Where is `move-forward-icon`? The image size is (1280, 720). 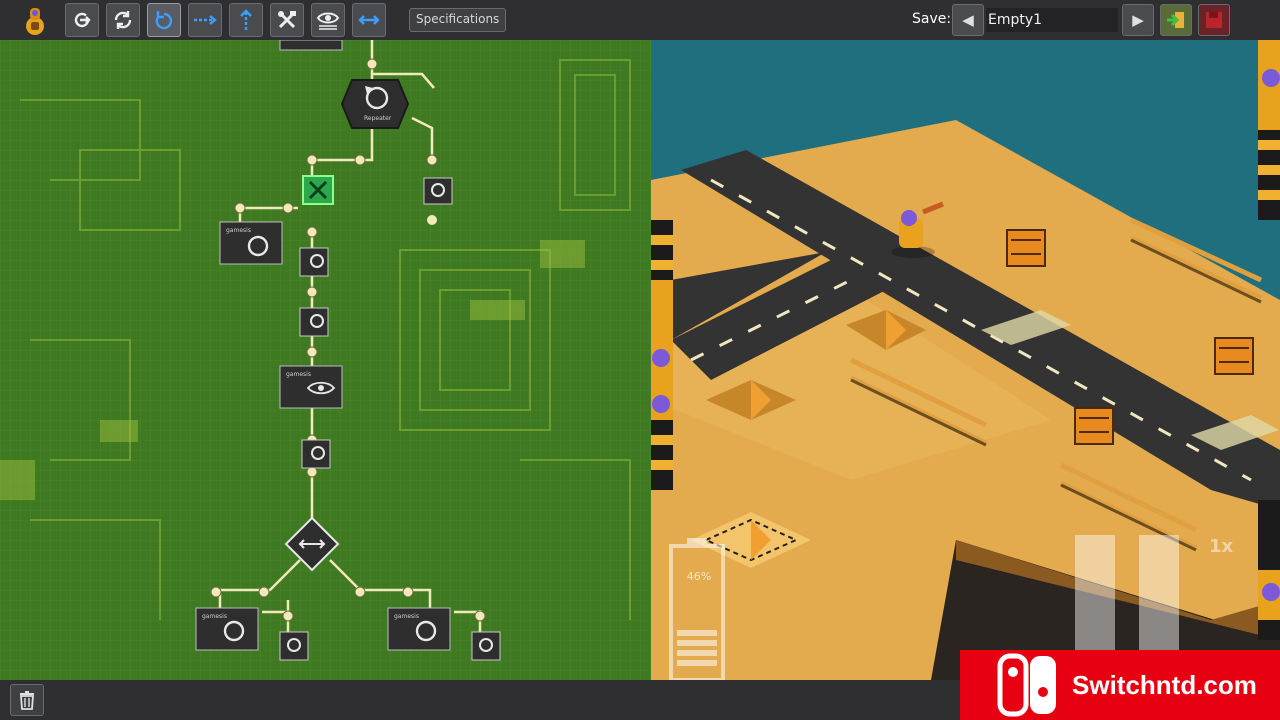
move-forward-icon is located at coordinates (82, 20).